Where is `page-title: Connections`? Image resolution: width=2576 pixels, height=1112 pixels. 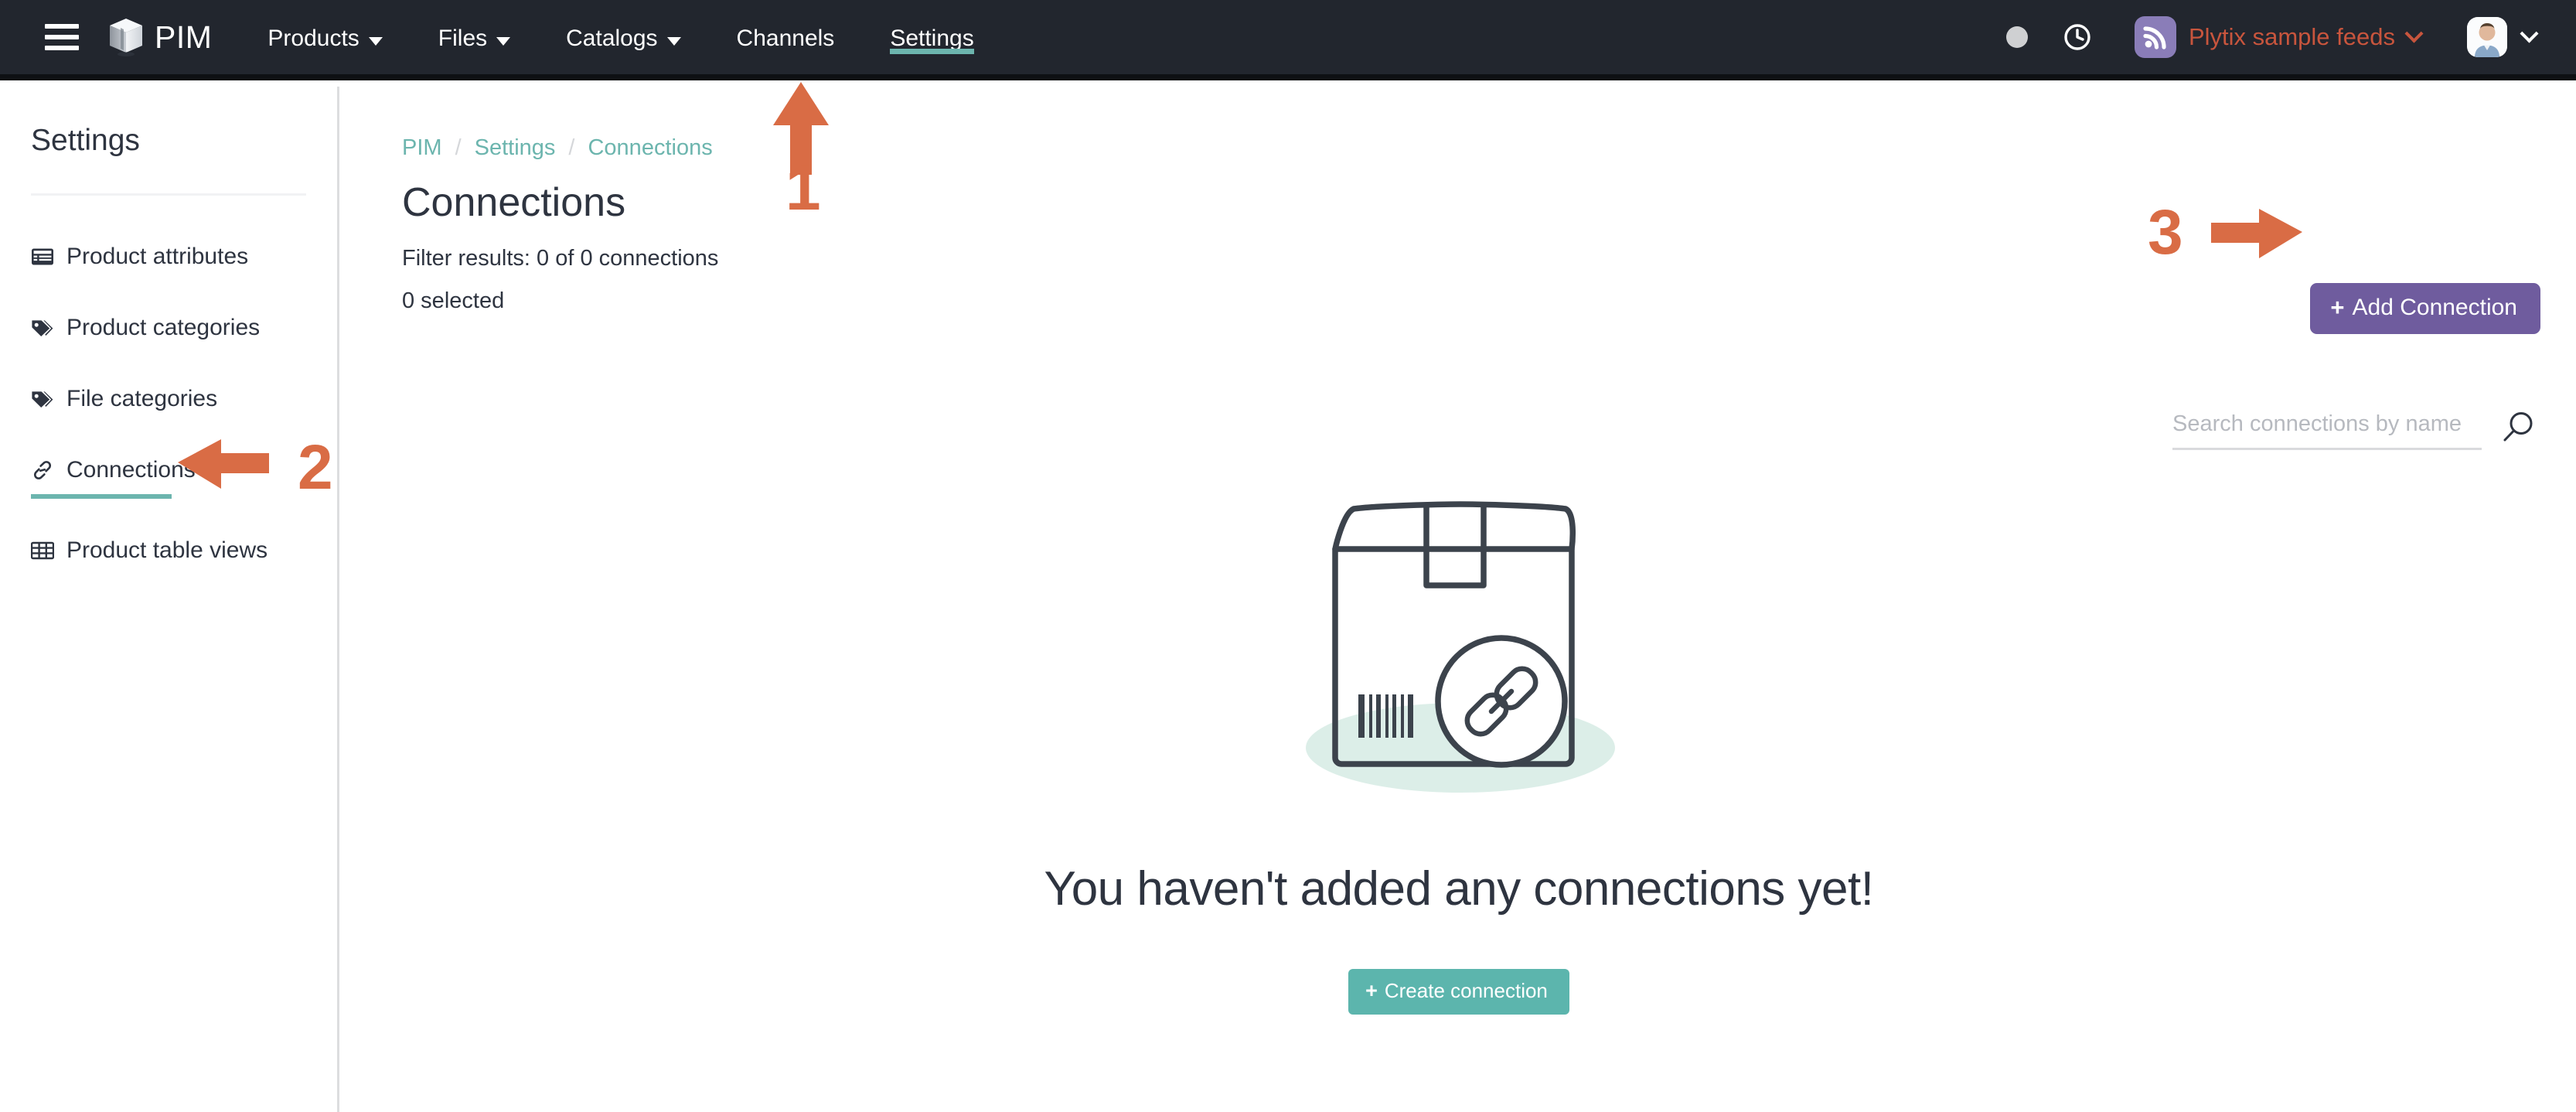
page-title: Connections is located at coordinates (514, 202).